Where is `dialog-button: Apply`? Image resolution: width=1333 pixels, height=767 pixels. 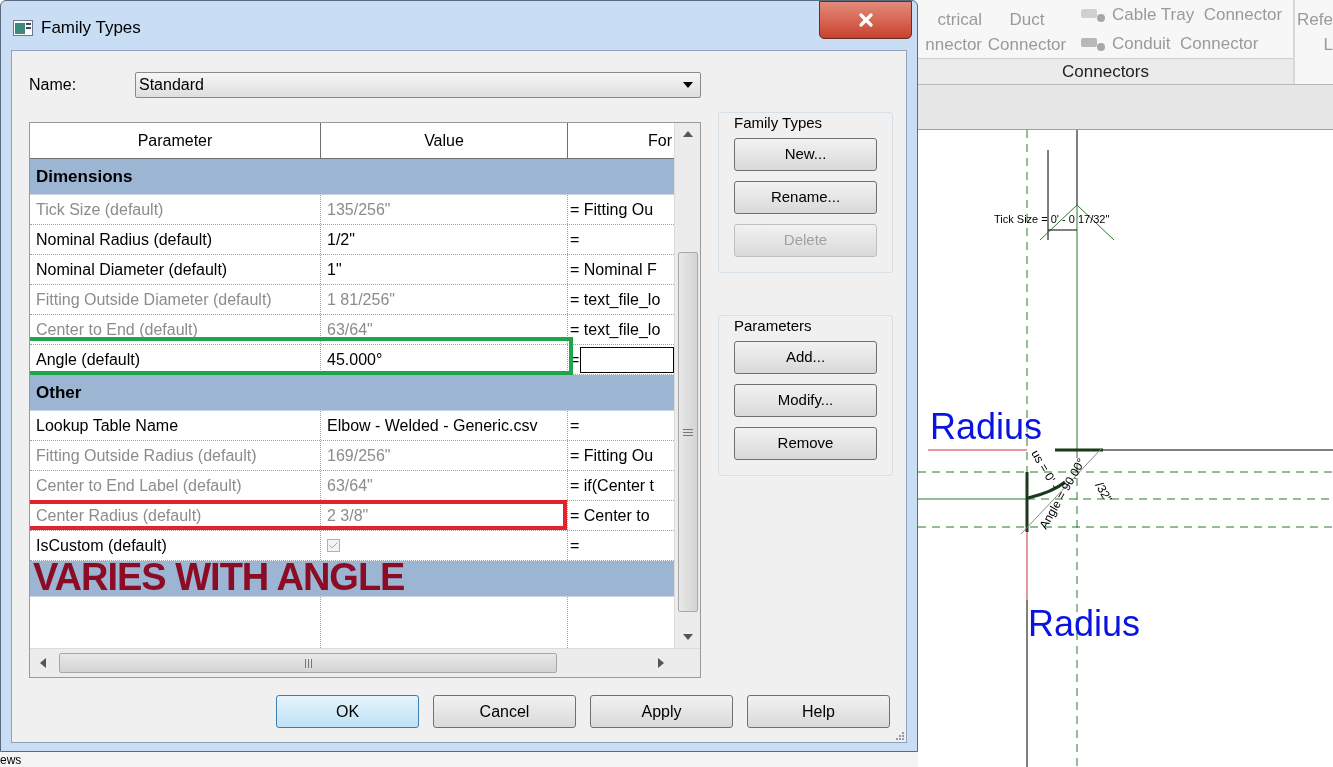 dialog-button: Apply is located at coordinates (661, 711).